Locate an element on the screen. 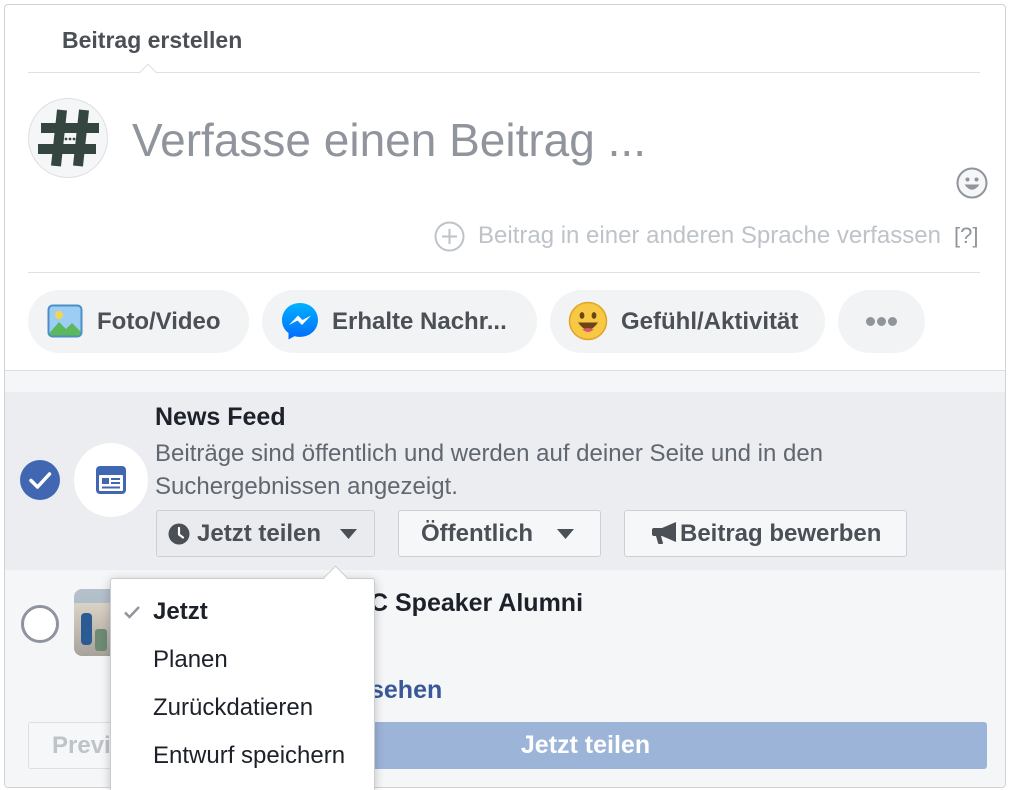 The height and width of the screenshot is (790, 1010). add-circle-icon is located at coordinates (449, 236).